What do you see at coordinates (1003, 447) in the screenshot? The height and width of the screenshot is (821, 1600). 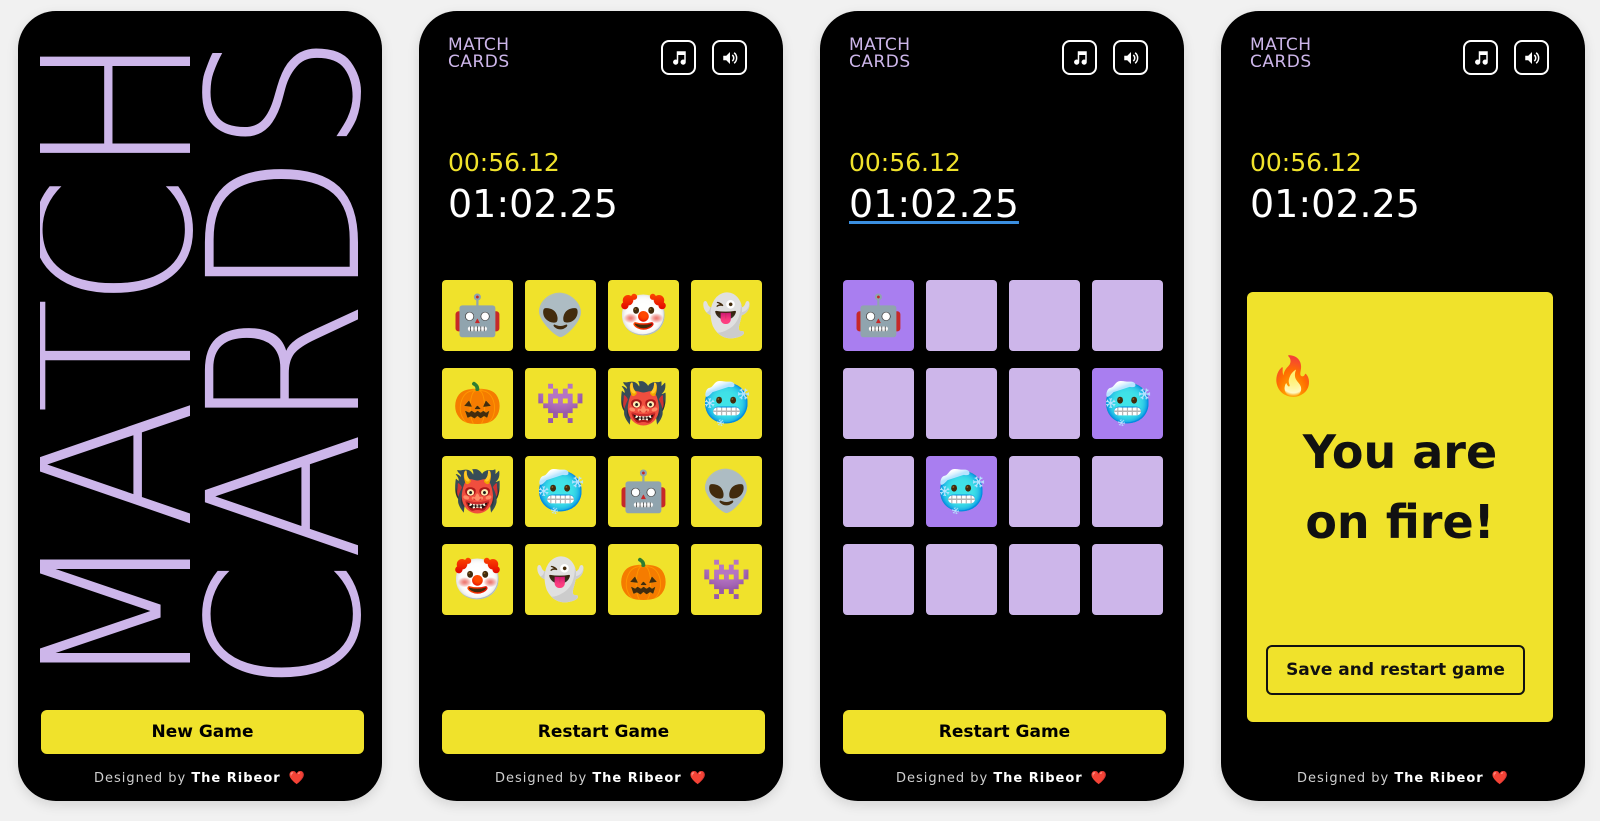 I see `card-grid: 🤖 🥶 🥶` at bounding box center [1003, 447].